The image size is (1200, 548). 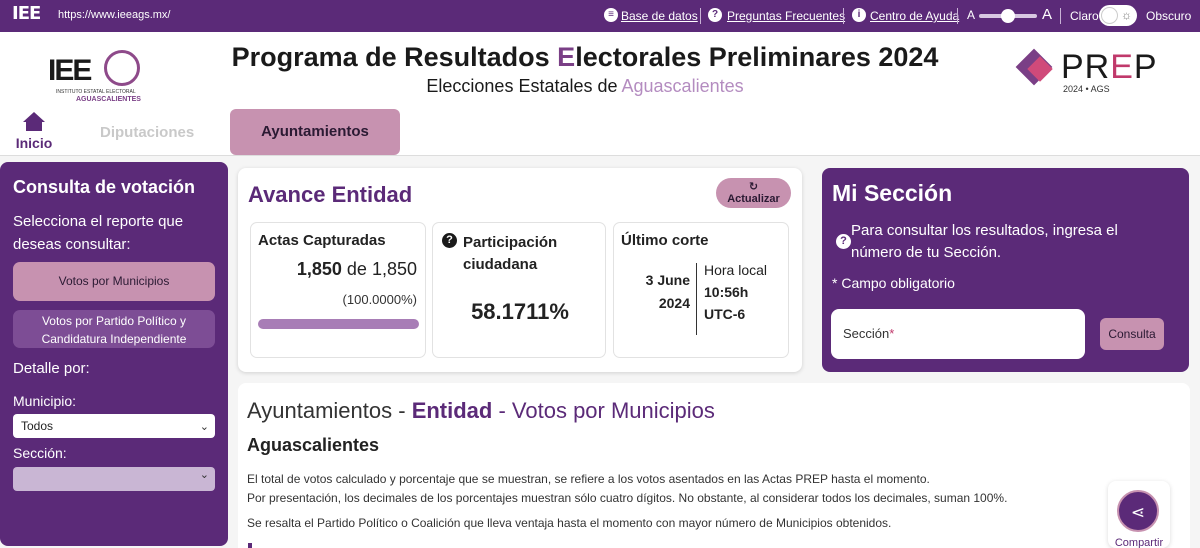 I want to click on font-size-large-label: A, so click(x=1047, y=14).